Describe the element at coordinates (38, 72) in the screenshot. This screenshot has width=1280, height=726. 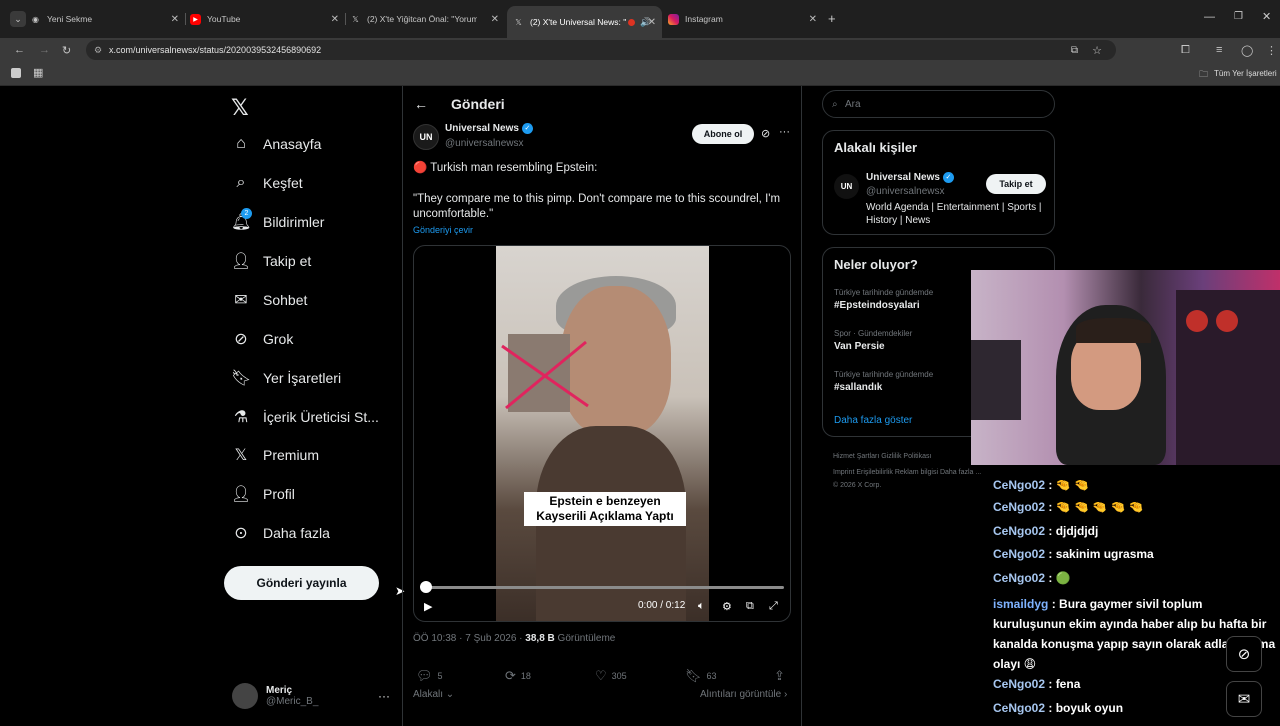
I see `apps-grid-icon: ▦` at that location.